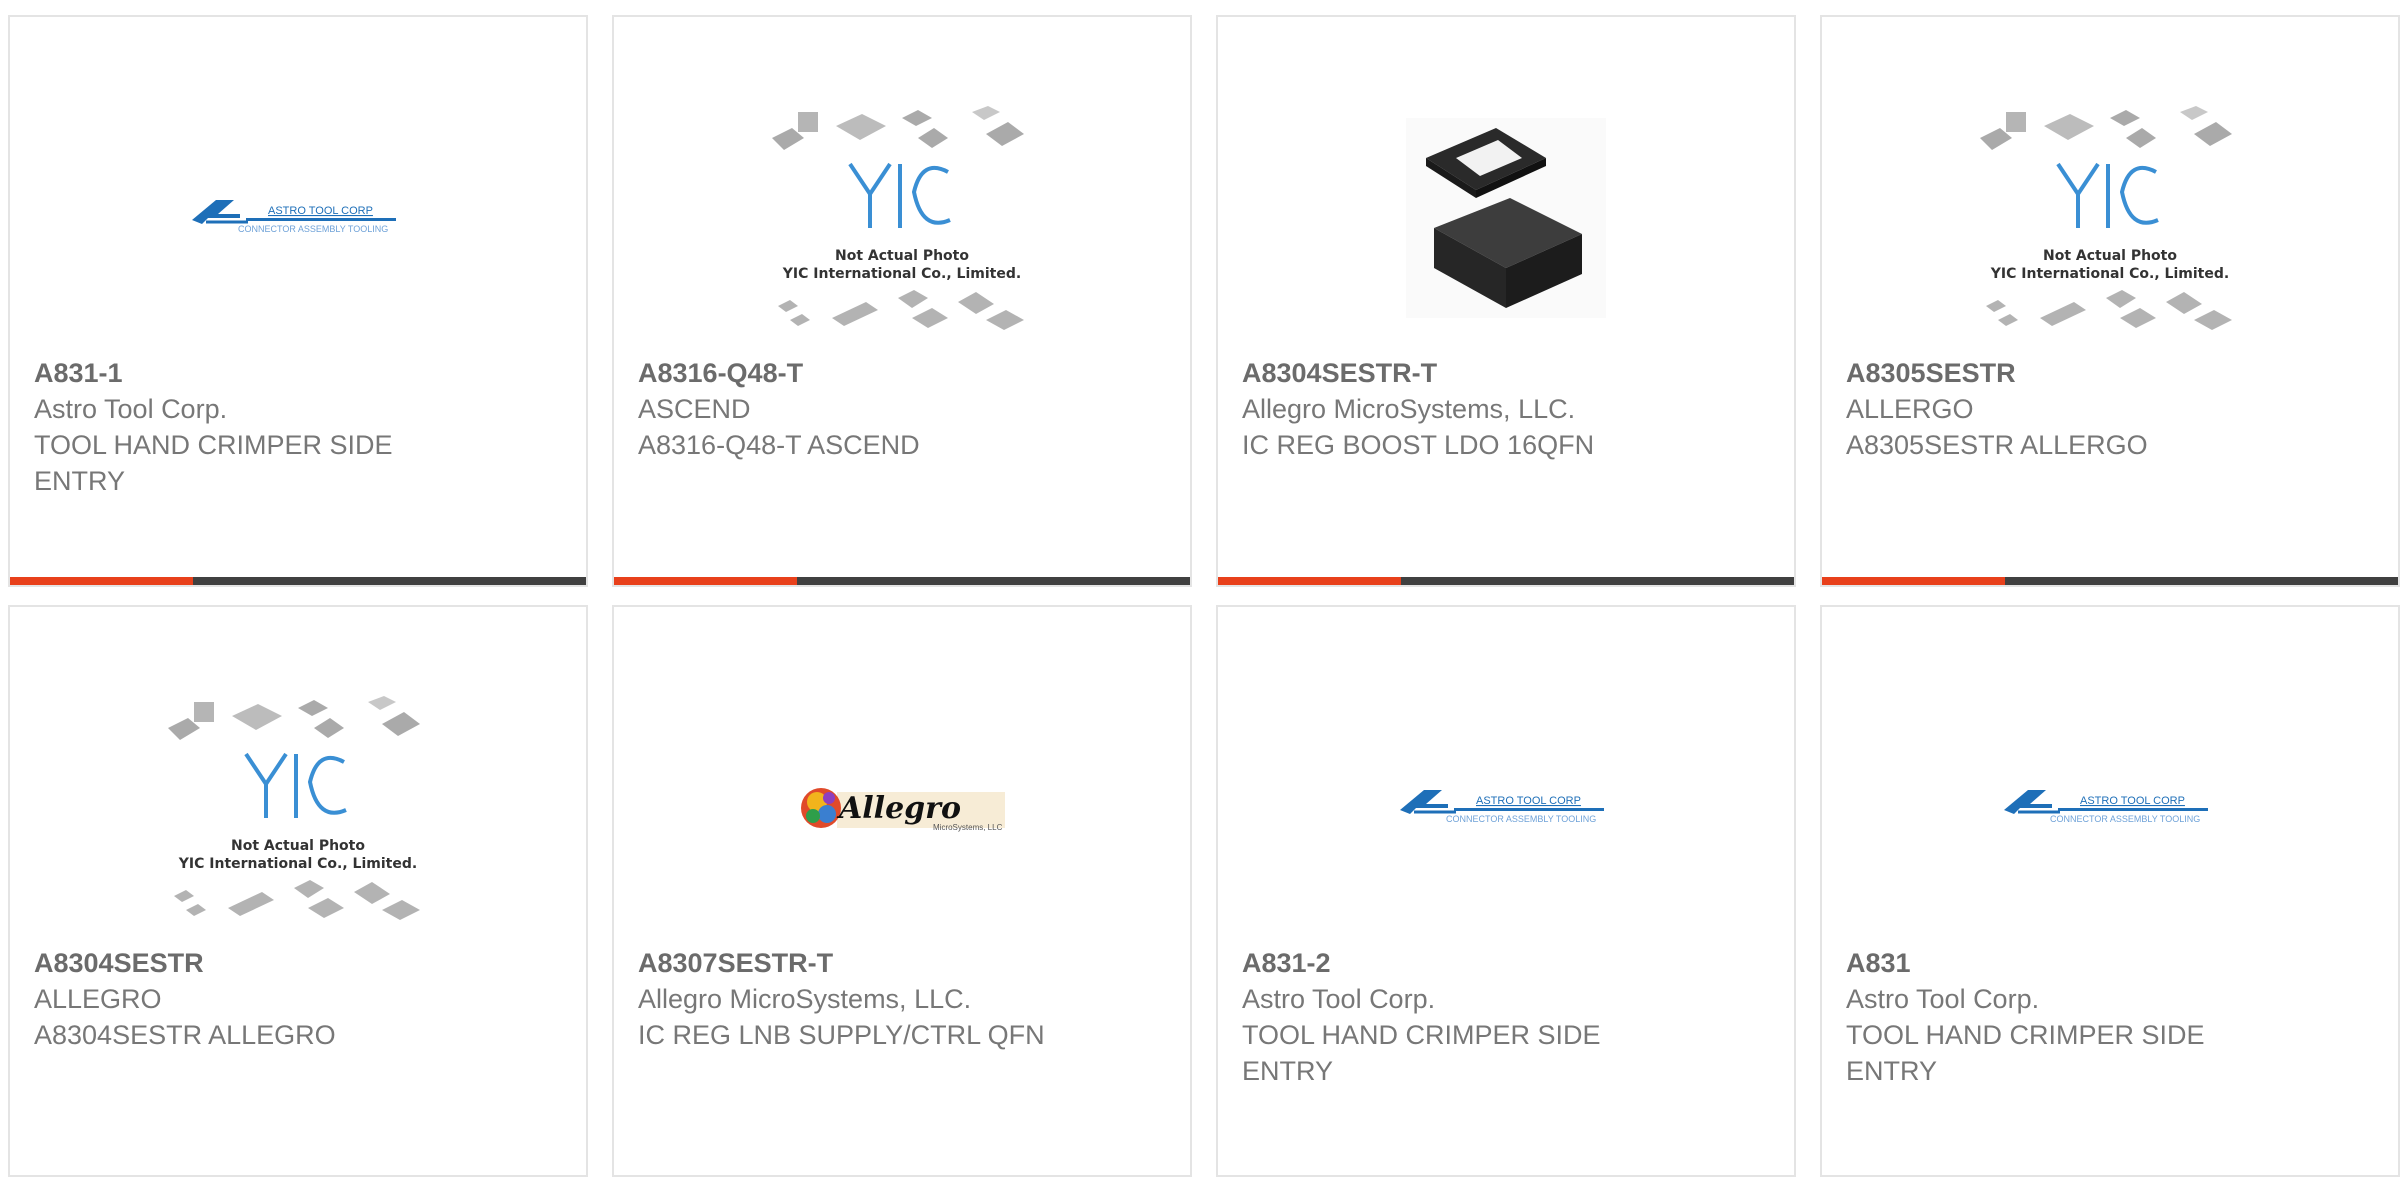  What do you see at coordinates (98, 999) in the screenshot?
I see `manufacturer: ALLEGRO` at bounding box center [98, 999].